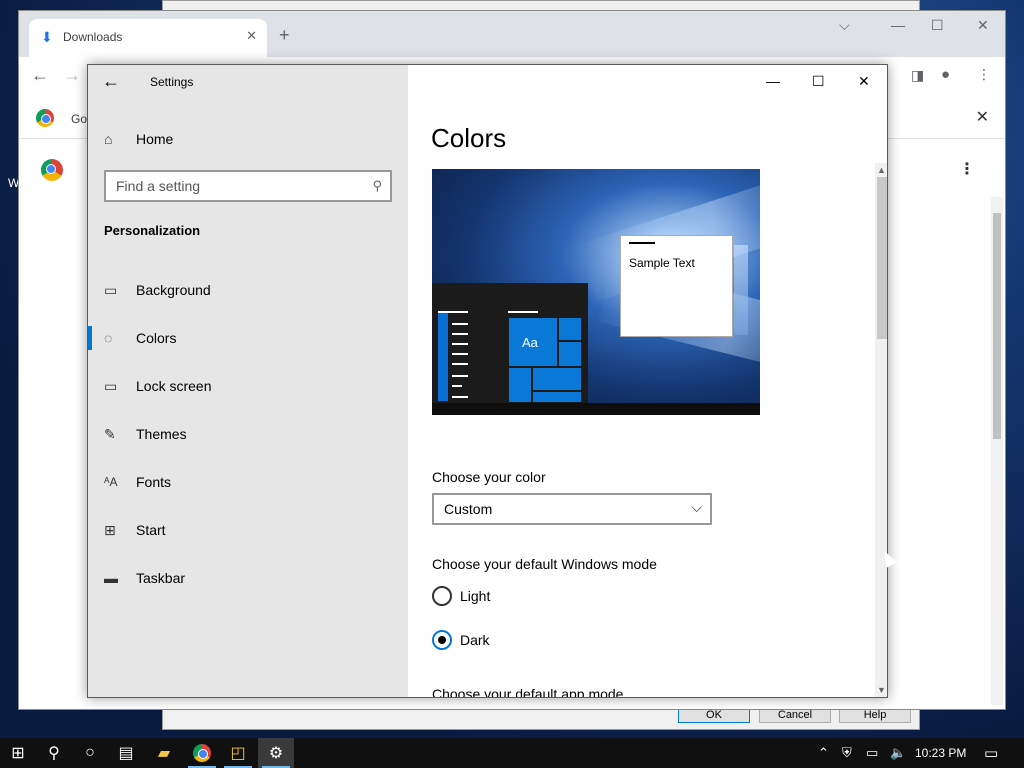 This screenshot has height=768, width=1024. I want to click on sidebar-item-themes: ✎ Themes, so click(254, 434).